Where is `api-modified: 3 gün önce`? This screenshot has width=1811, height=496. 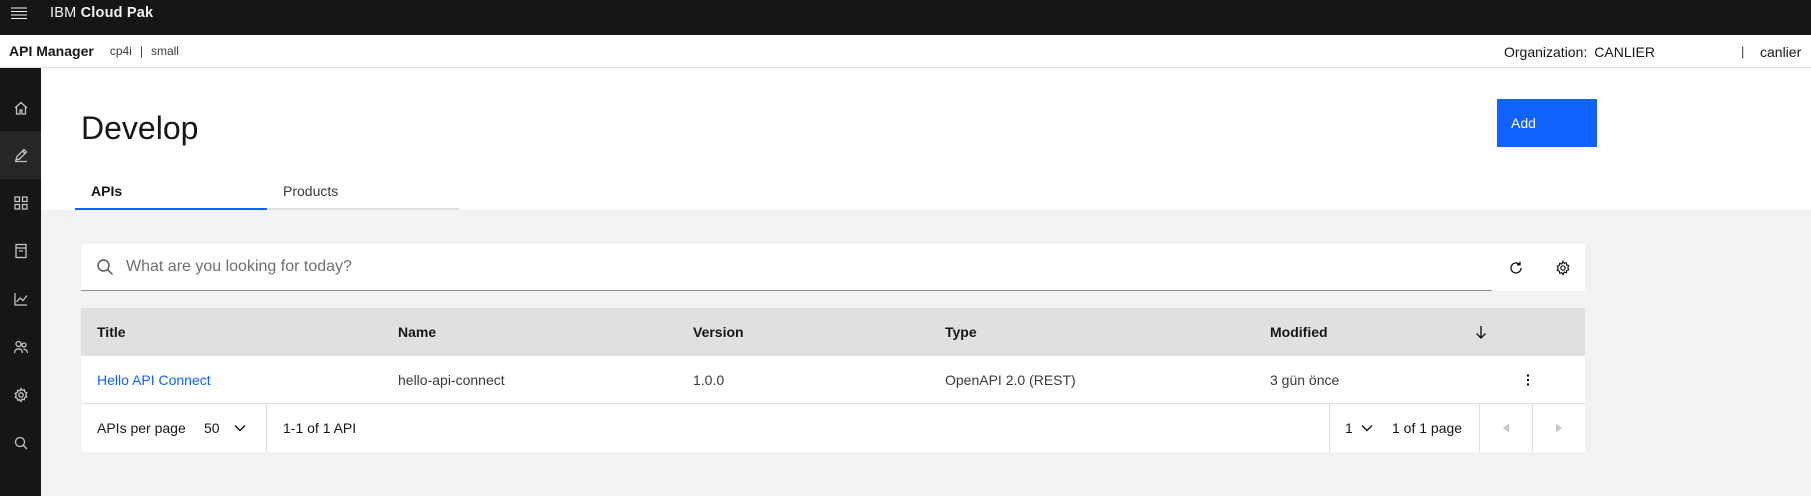 api-modified: 3 gün önce is located at coordinates (1305, 380).